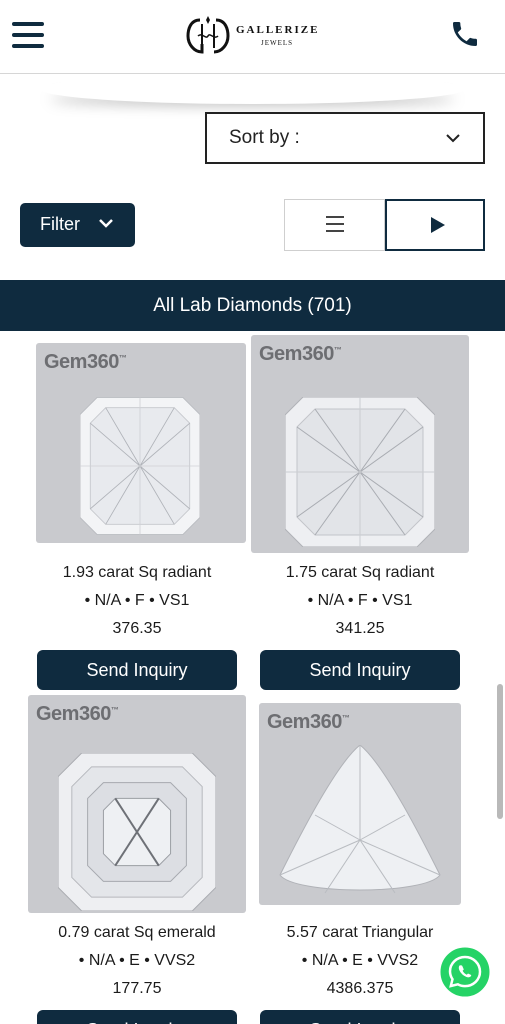  I want to click on filter-button: Filter, so click(77, 225).